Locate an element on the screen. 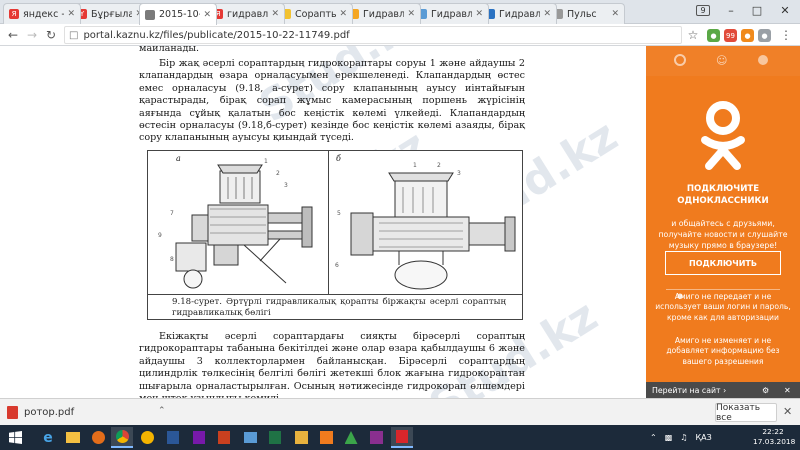 Image resolution: width=800 pixels, height=450 pixels. extension-red-icon: 99 is located at coordinates (730, 35).